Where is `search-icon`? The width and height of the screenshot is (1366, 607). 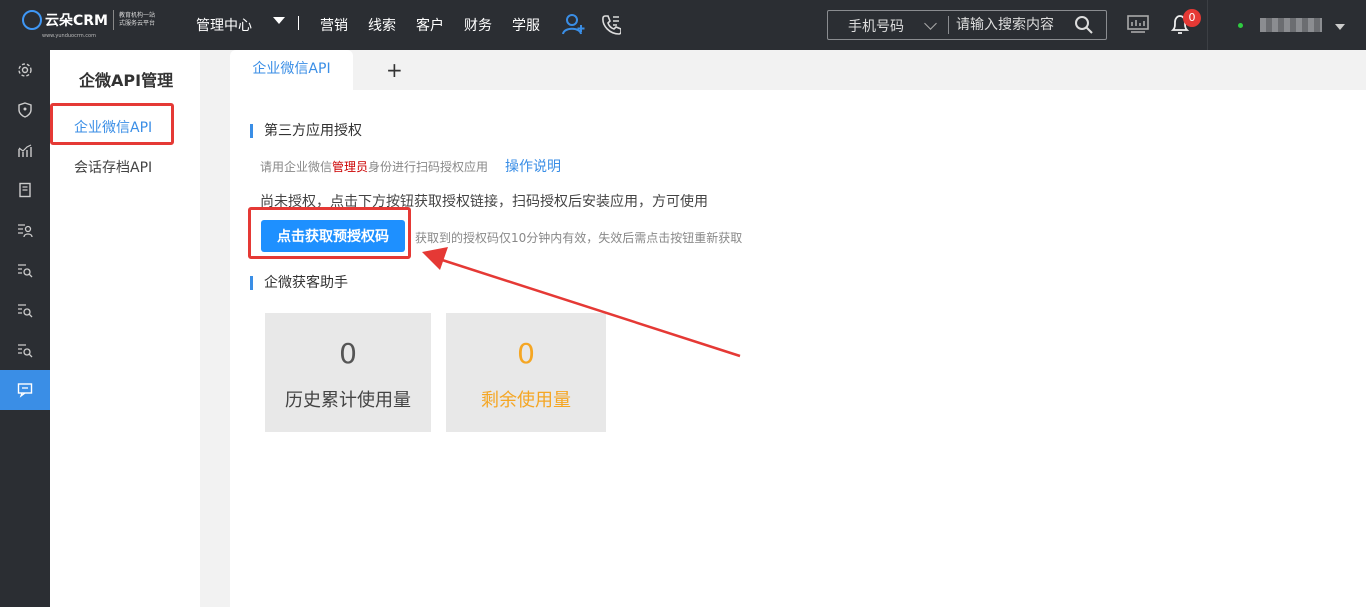
search-icon is located at coordinates (1084, 25).